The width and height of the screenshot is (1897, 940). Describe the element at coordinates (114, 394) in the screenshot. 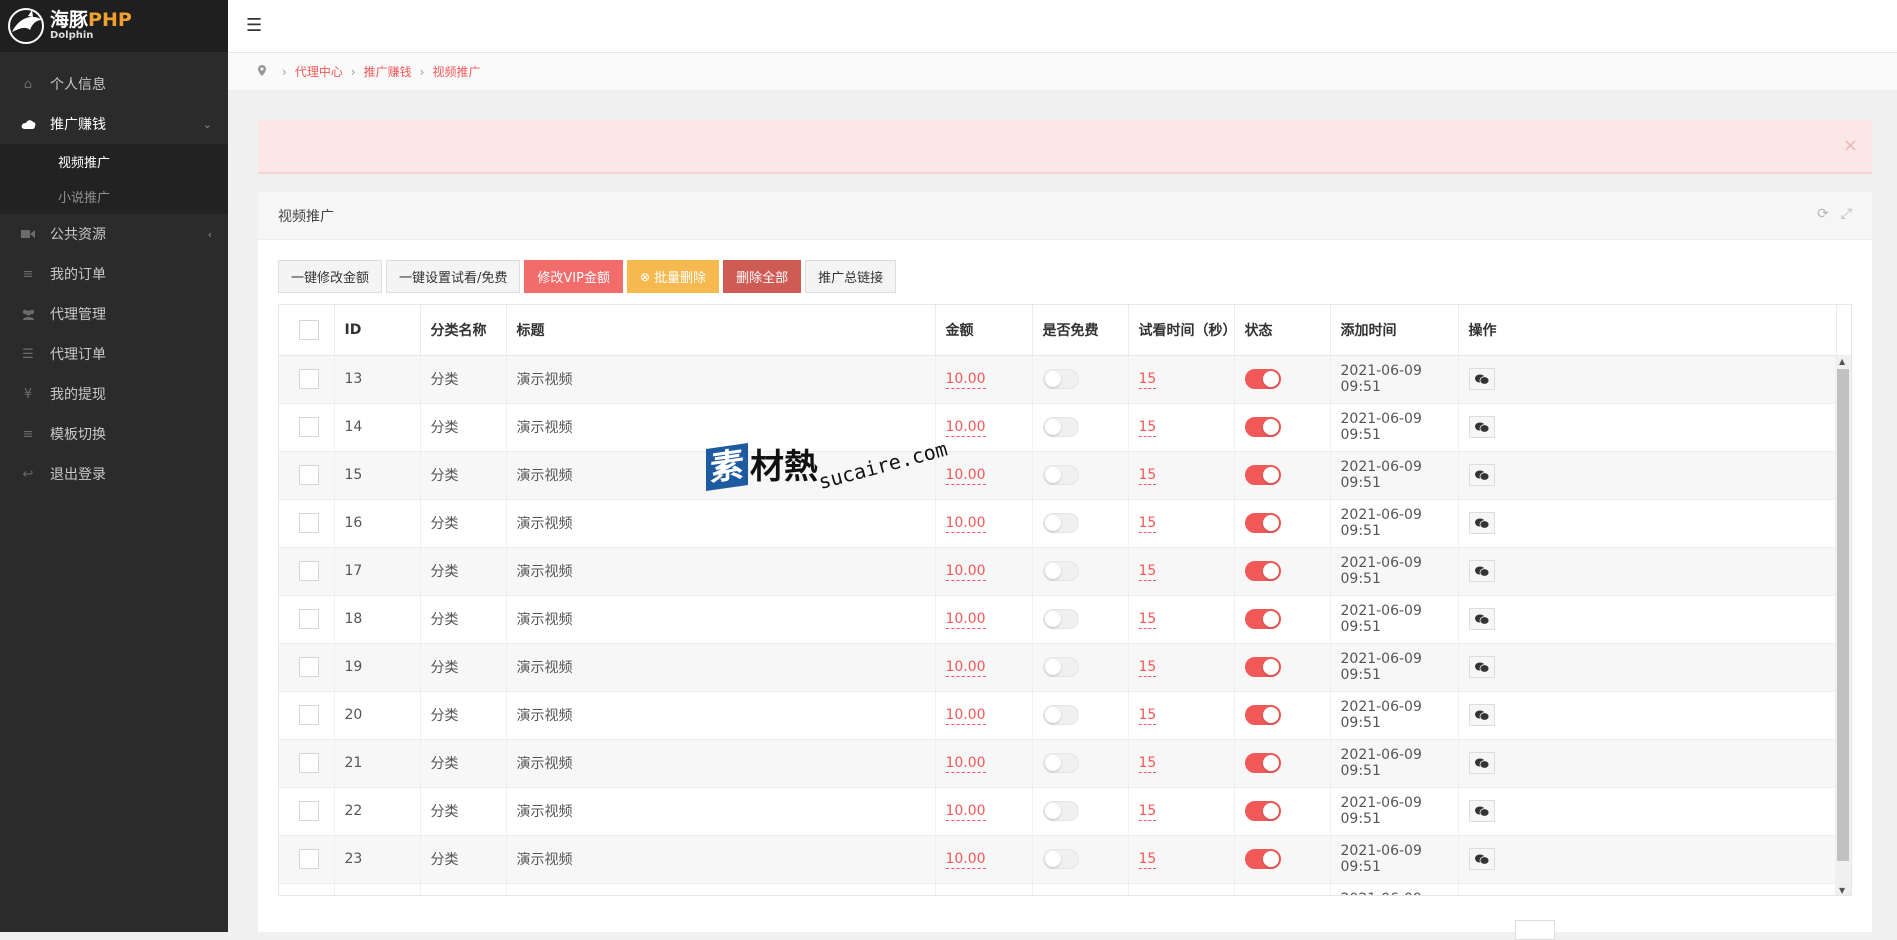

I see `sidebar-item-withdraw: ¥ 我的提现` at that location.